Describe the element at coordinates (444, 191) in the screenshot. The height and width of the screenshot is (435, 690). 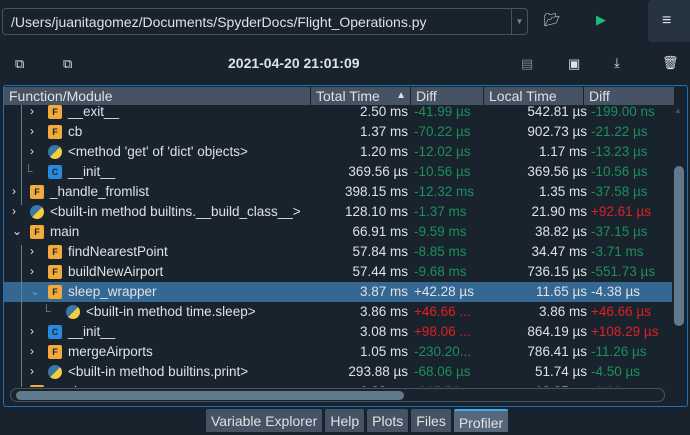
I see `total-diff: -12.32 ms` at that location.